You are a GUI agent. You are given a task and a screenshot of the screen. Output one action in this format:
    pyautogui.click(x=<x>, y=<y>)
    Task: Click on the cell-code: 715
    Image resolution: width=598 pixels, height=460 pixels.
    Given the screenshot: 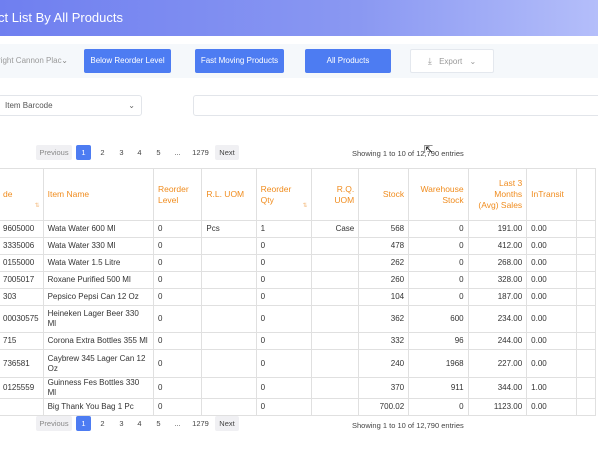 What is the action you would take?
    pyautogui.click(x=22, y=341)
    